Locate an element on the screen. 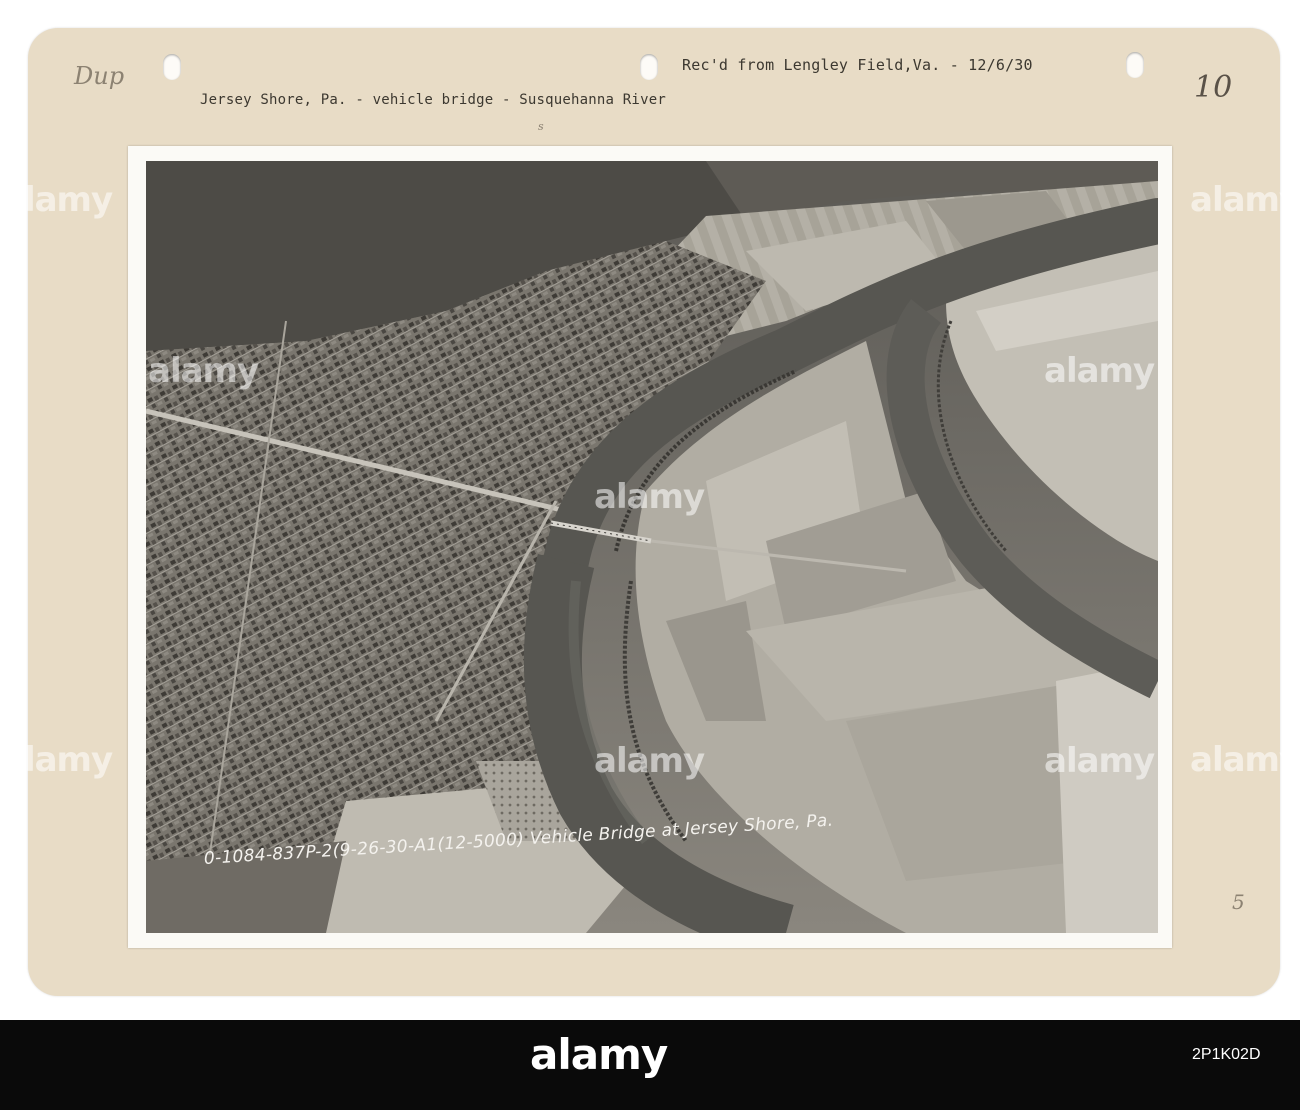  image-id: 2P1K02D is located at coordinates (1226, 1054).